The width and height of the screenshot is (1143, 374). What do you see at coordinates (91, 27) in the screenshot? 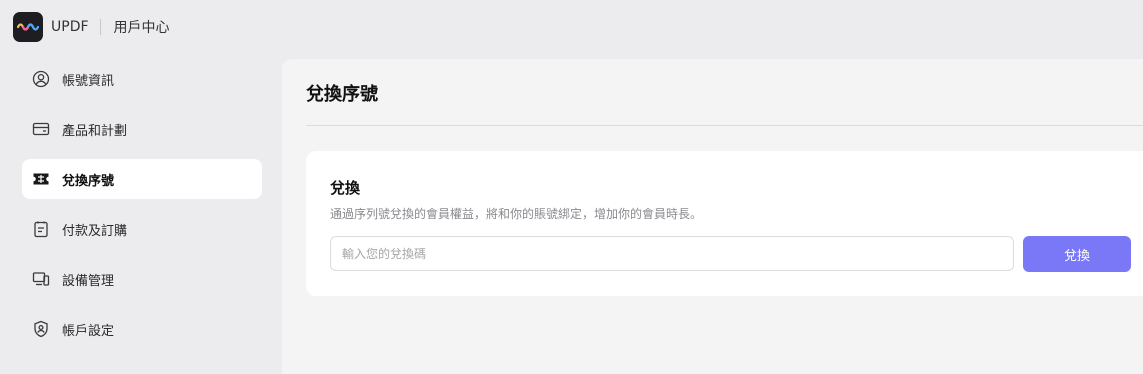
I see `app-header: UPDF 用戶中心` at bounding box center [91, 27].